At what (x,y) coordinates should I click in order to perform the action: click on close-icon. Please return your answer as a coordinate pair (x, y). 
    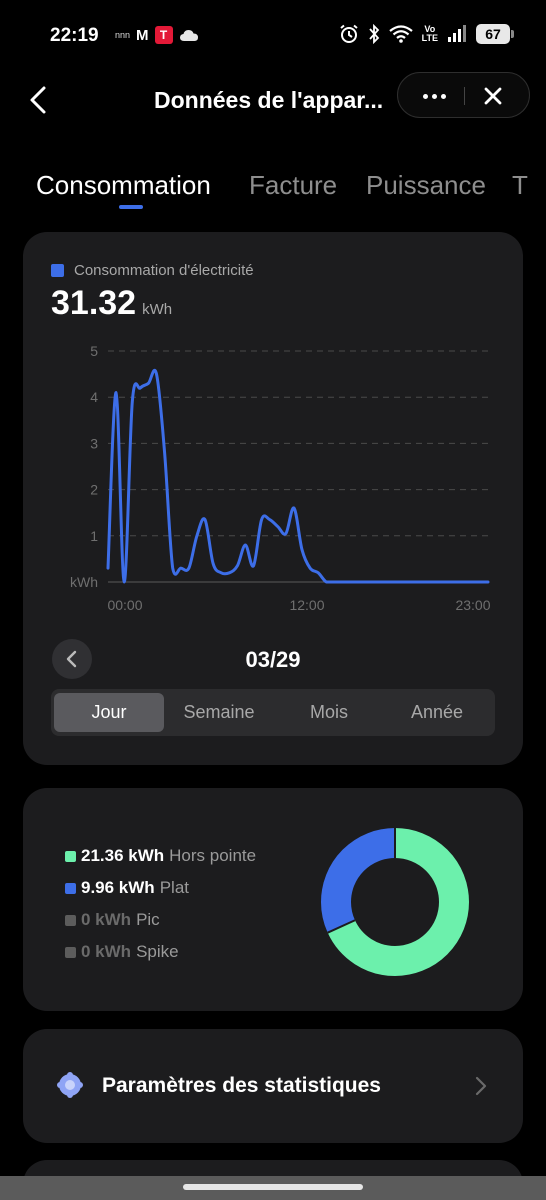
    Looking at the image, I should click on (493, 96).